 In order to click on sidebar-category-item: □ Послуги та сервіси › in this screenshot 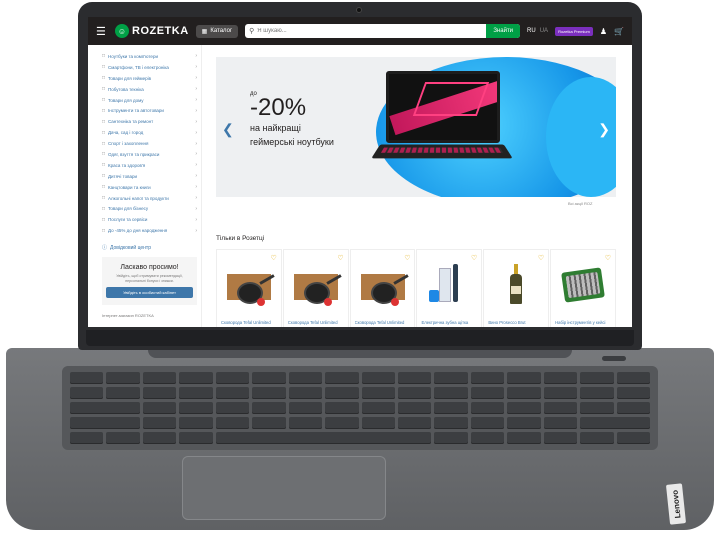, I will do `click(149, 219)`.